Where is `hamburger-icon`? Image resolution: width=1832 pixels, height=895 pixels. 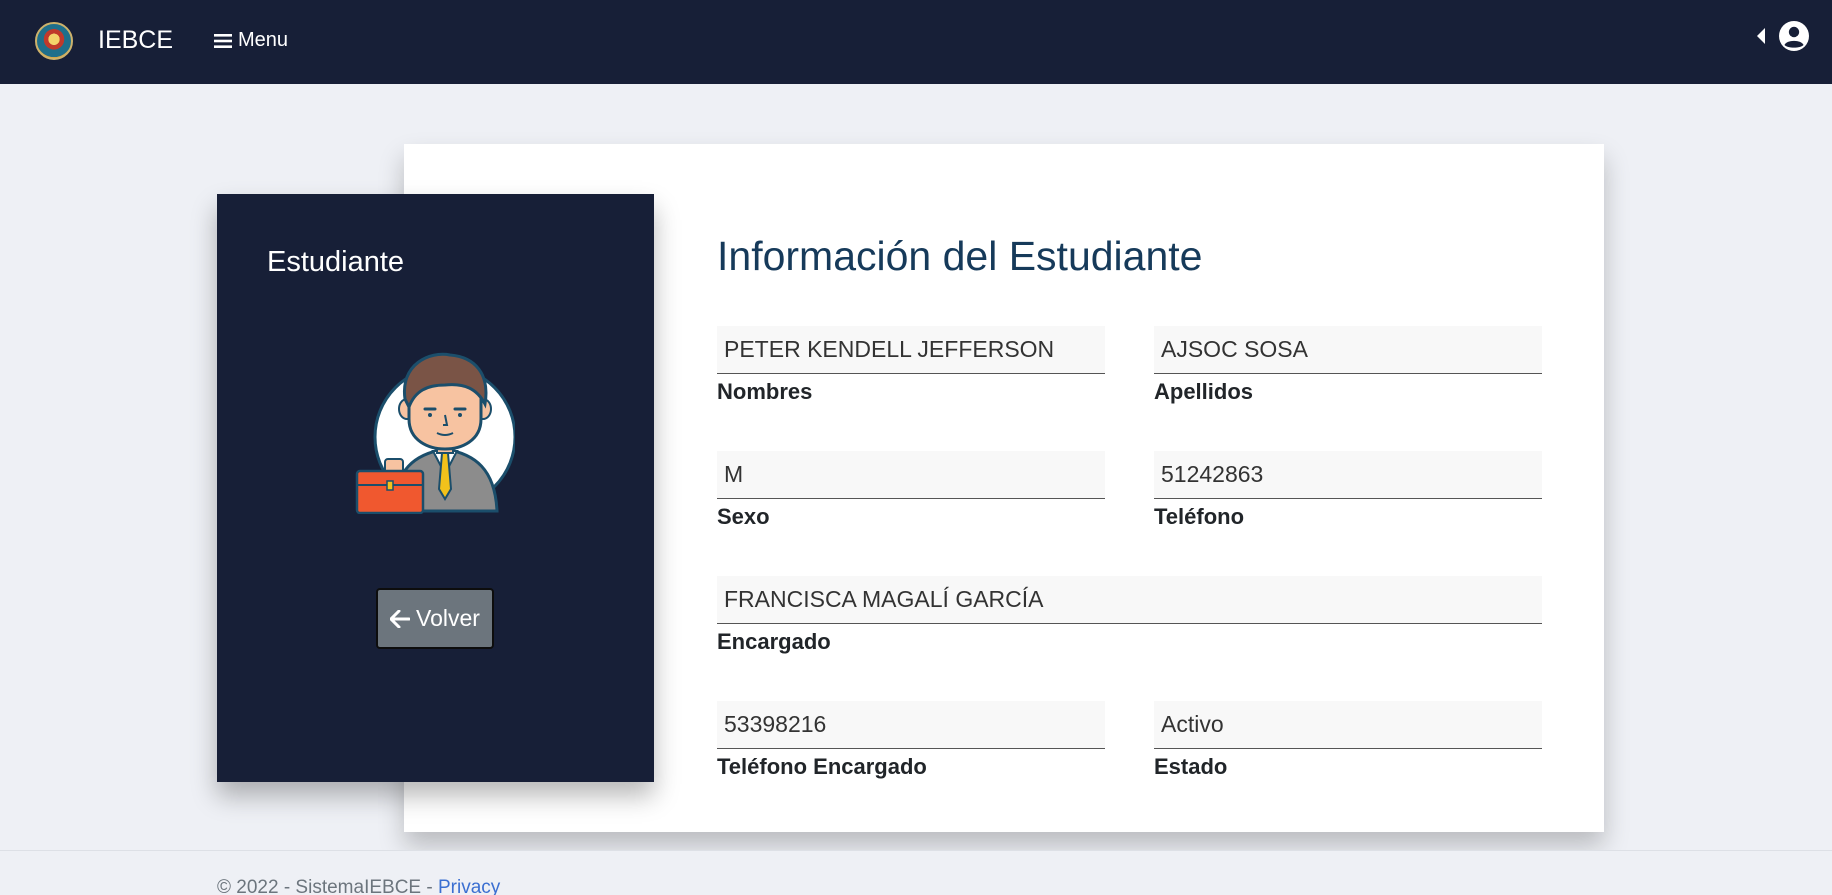 hamburger-icon is located at coordinates (223, 40).